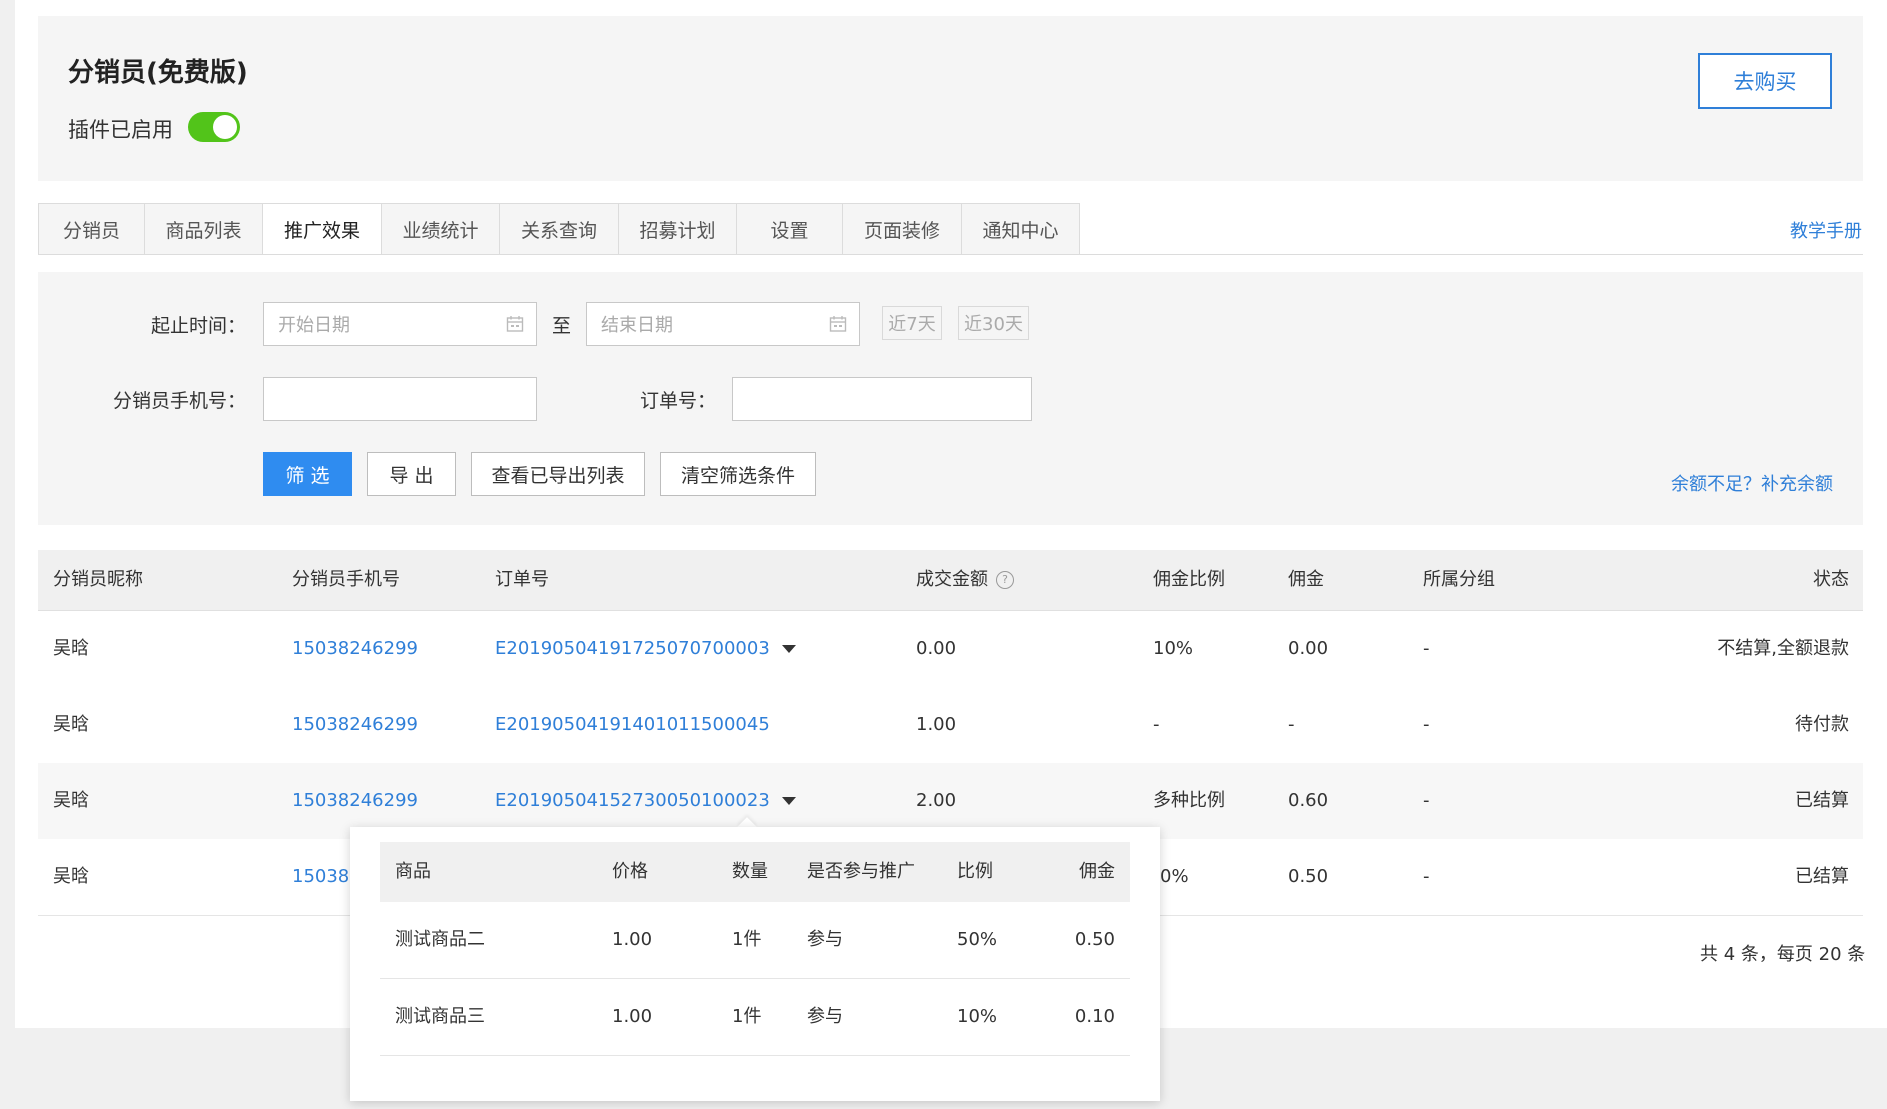  What do you see at coordinates (950, 254) in the screenshot?
I see `tabs-divider` at bounding box center [950, 254].